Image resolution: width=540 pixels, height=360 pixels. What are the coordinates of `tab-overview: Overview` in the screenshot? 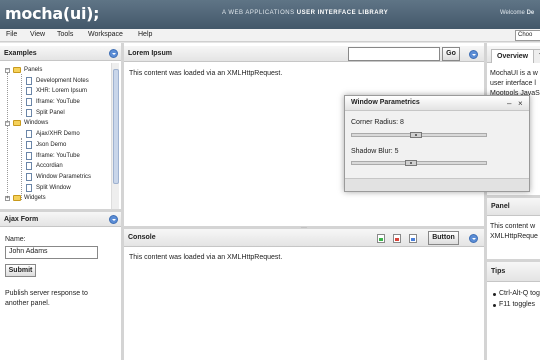 It's located at (513, 56).